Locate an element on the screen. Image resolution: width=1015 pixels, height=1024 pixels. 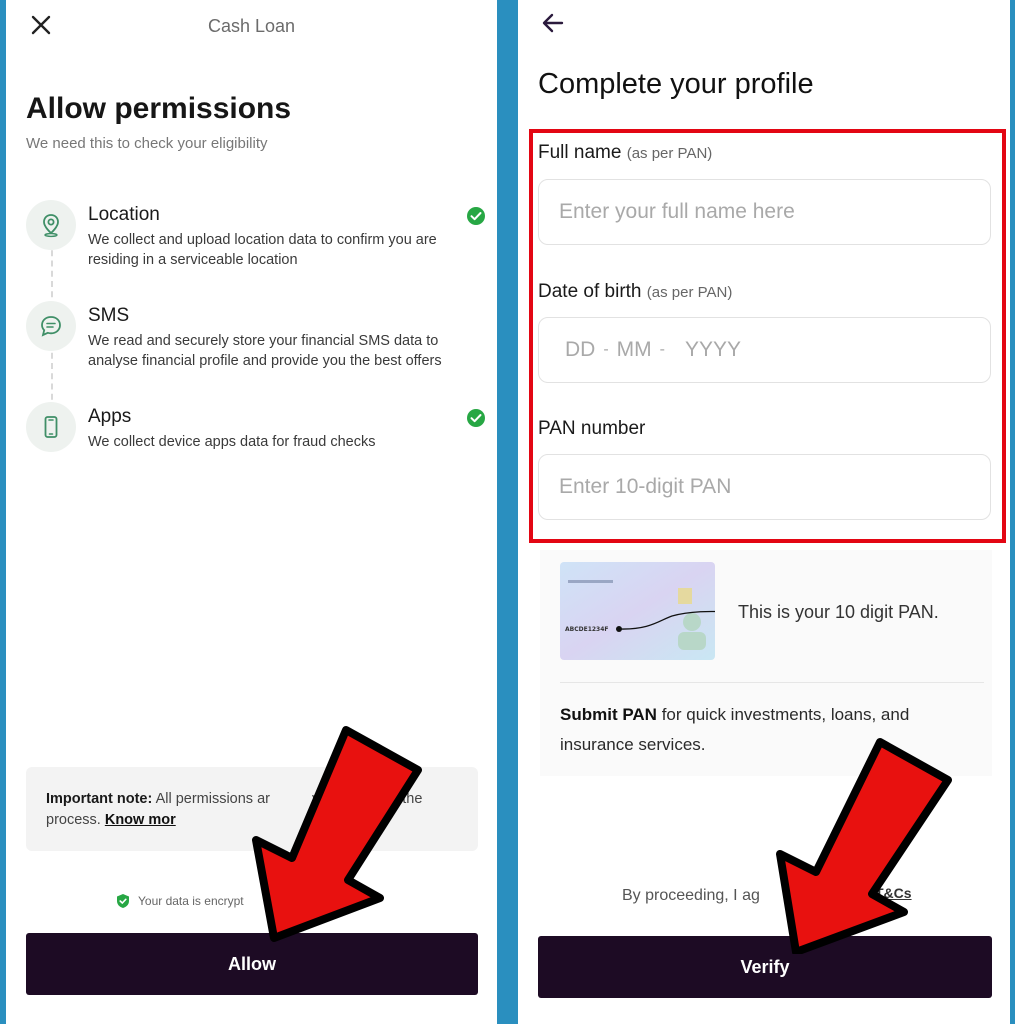
allow-button: Allow is located at coordinates (252, 964).